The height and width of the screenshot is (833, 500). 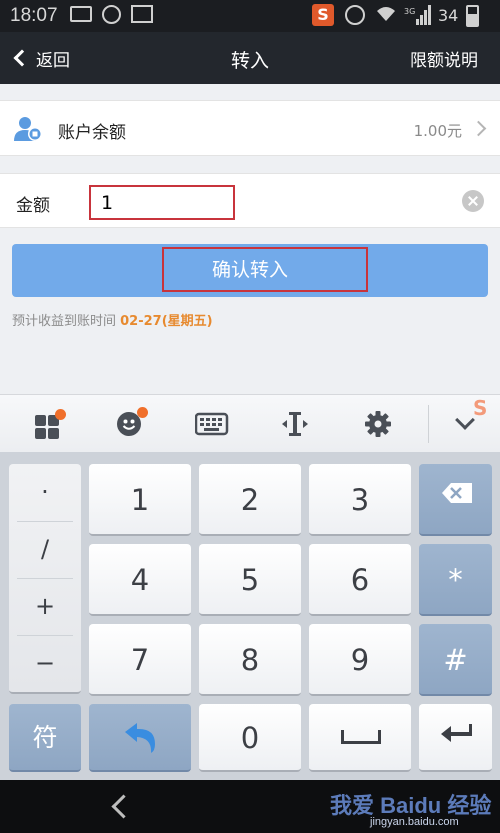 I want to click on key-8: 8, so click(x=250, y=660).